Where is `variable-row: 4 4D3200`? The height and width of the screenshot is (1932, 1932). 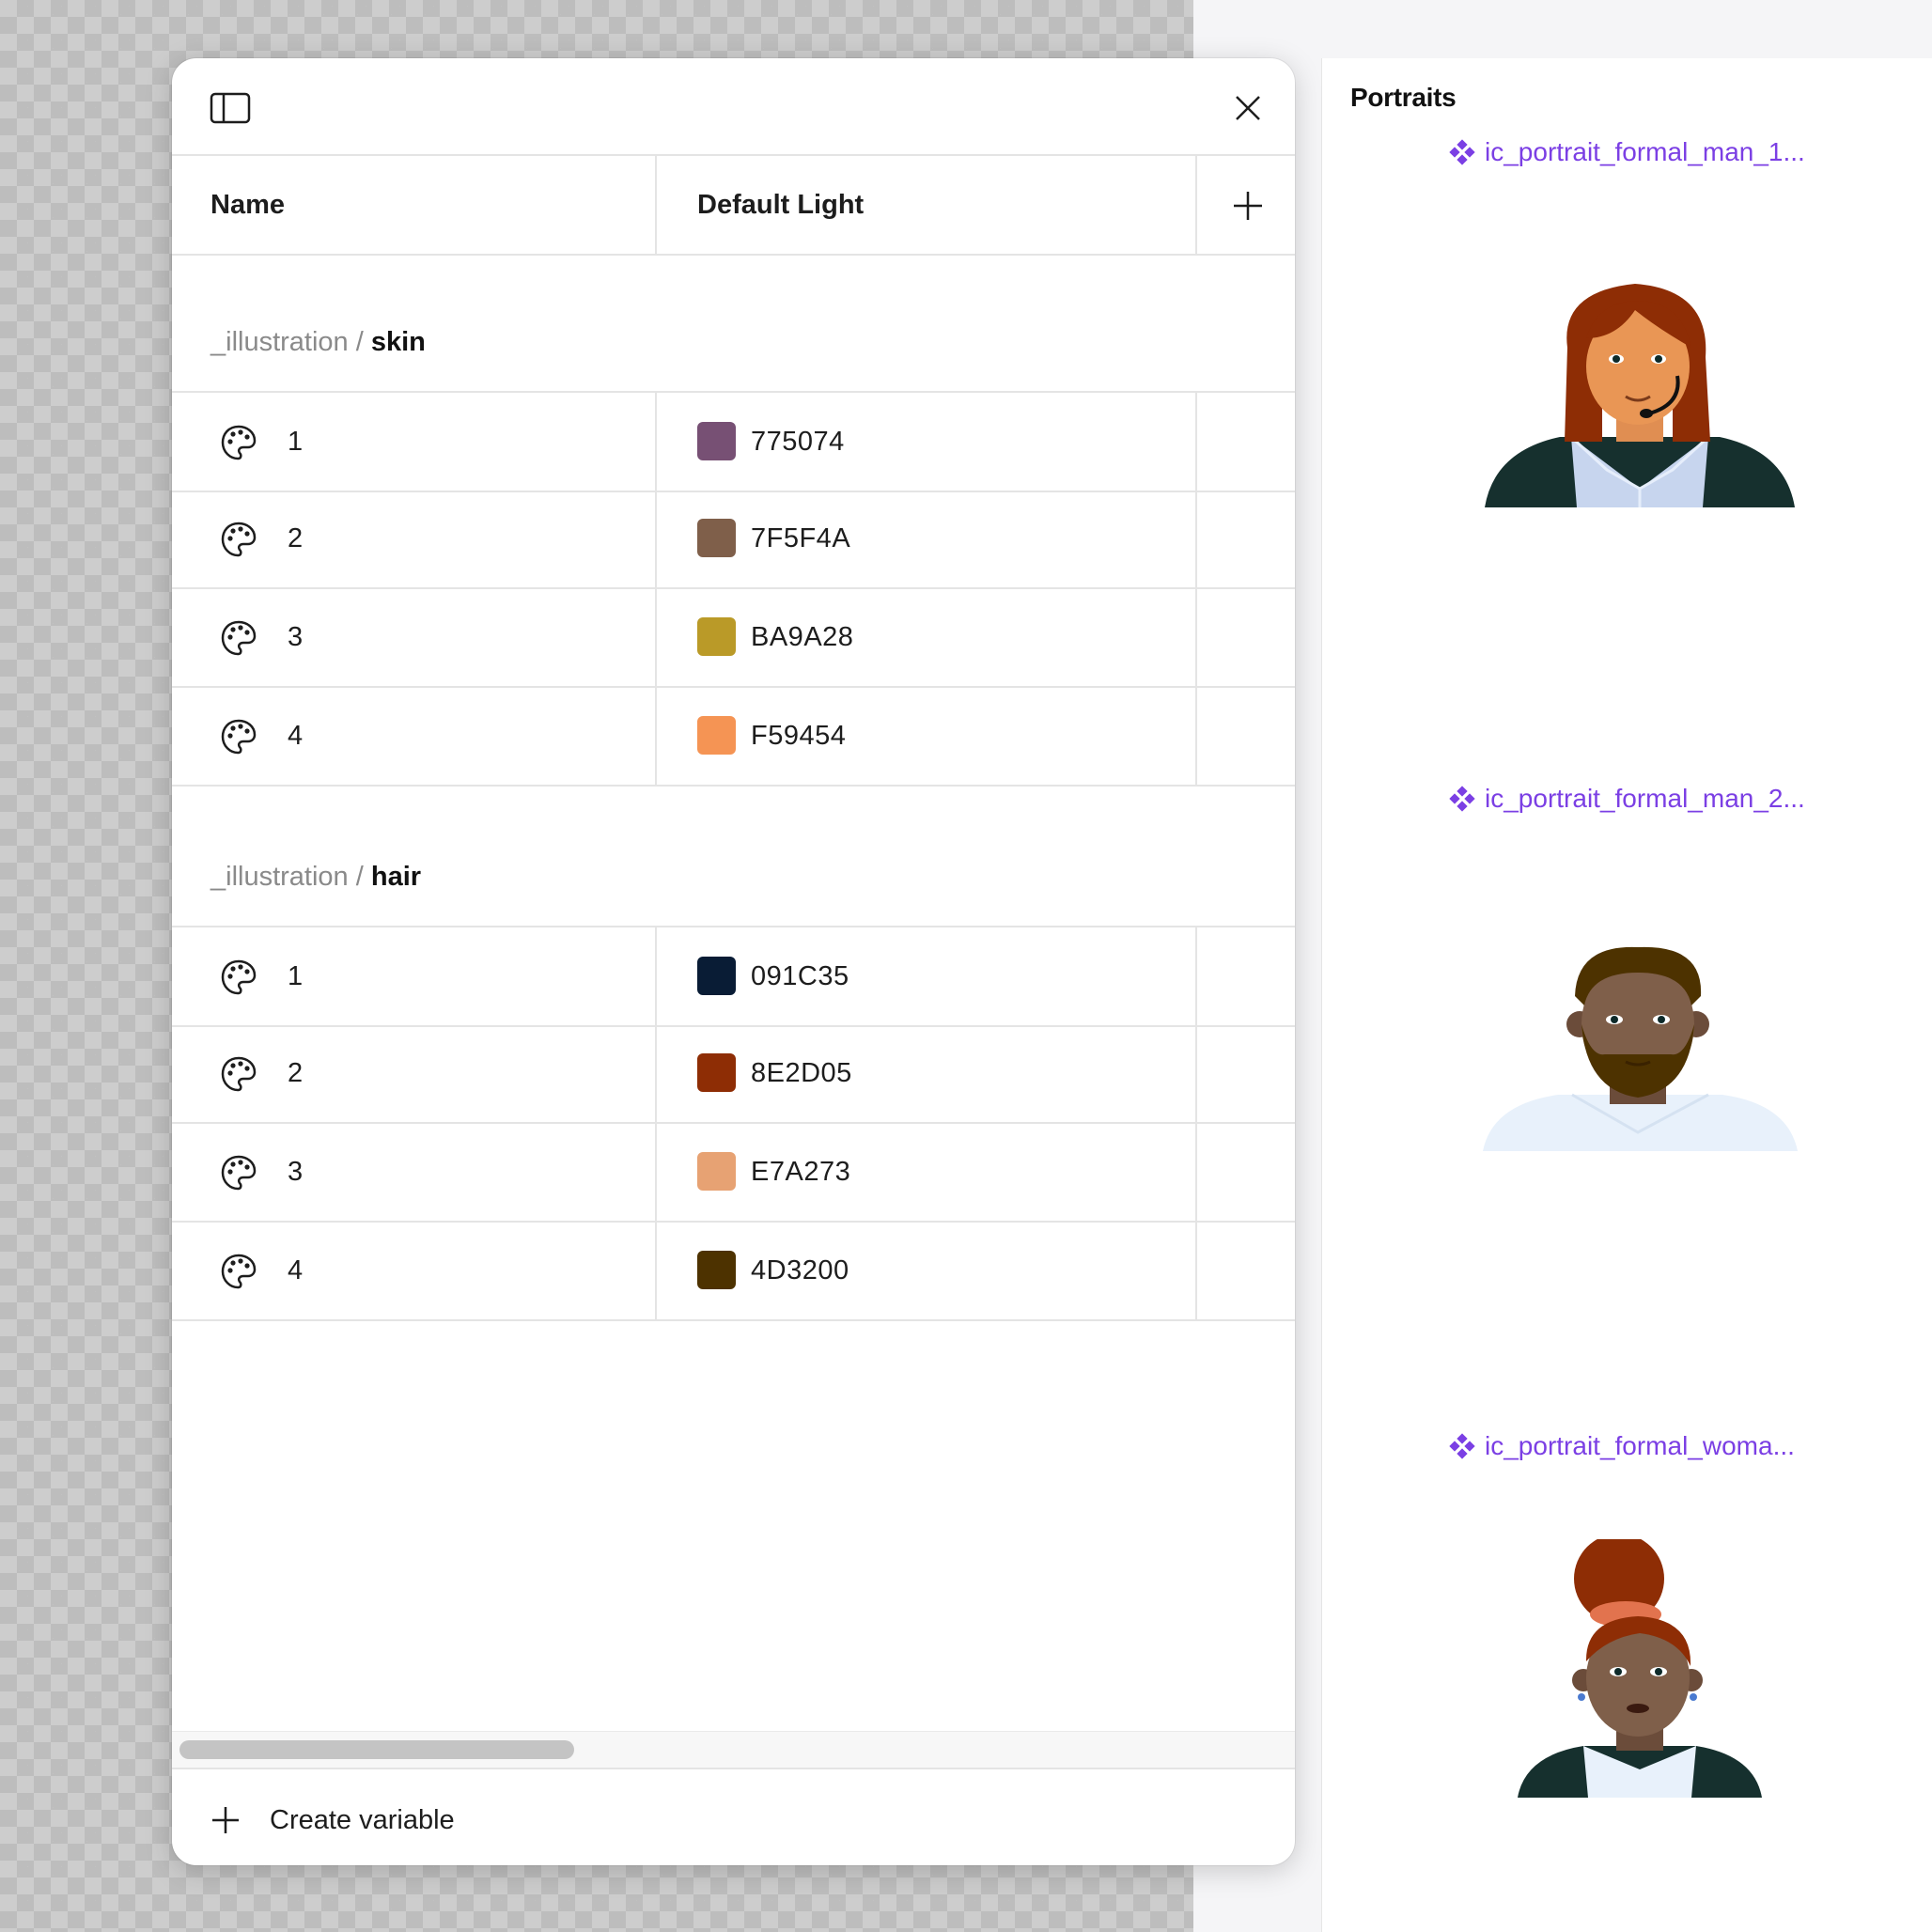
variable-row: 4 4D3200 is located at coordinates (733, 1271).